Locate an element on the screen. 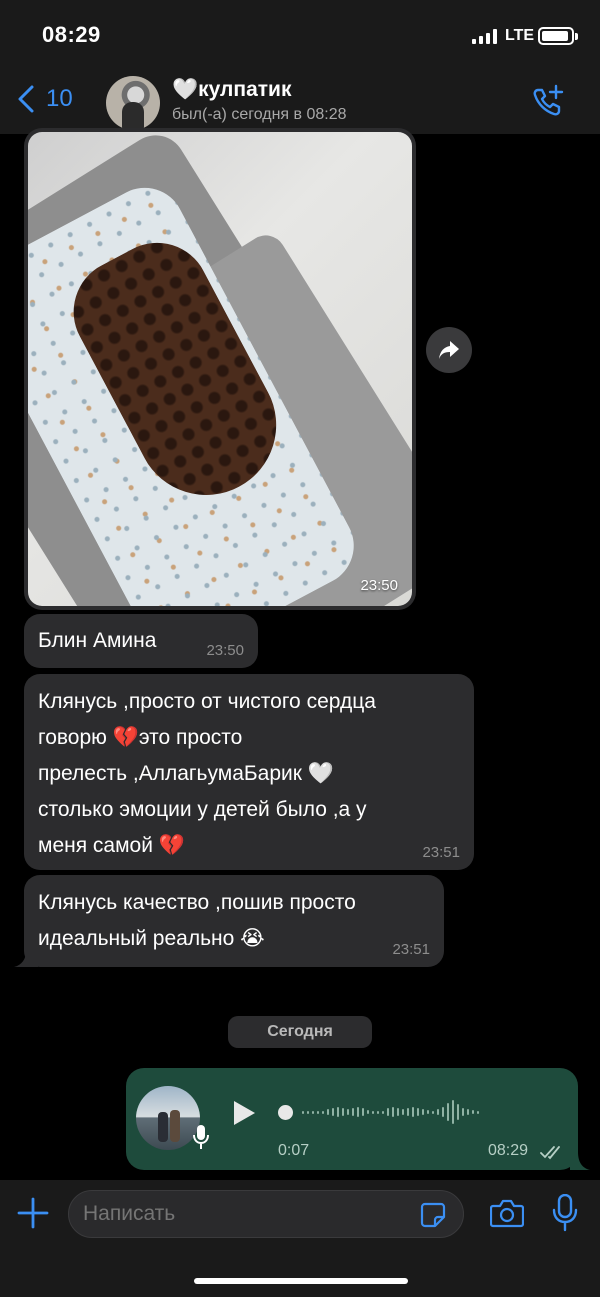  incoming-message: Блин Амина 23:50 is located at coordinates (141, 641).